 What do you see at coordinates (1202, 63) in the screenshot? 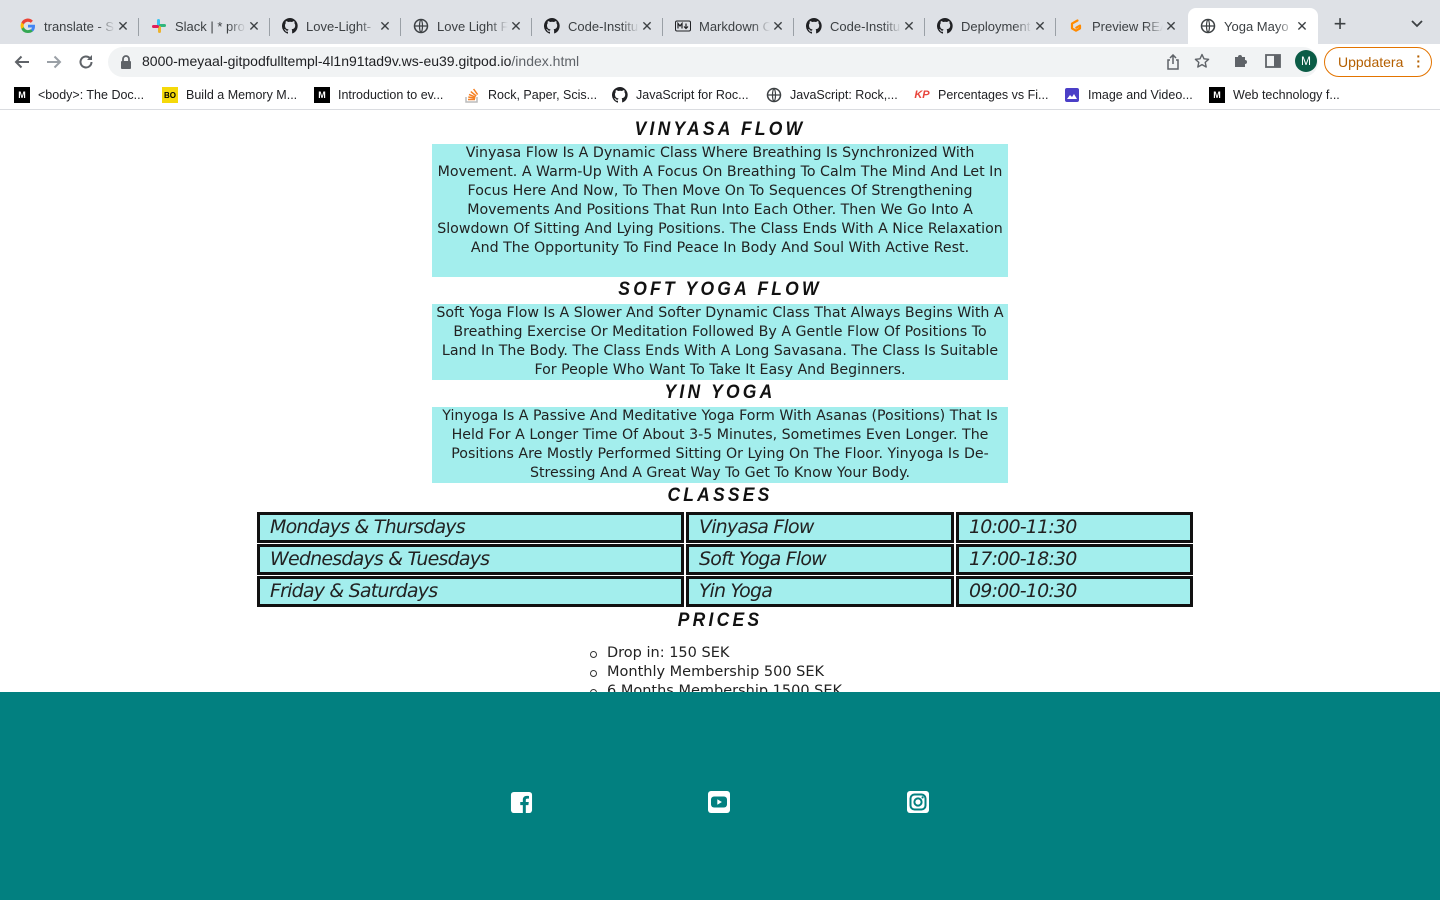
I see `bookmark-star-icon` at bounding box center [1202, 63].